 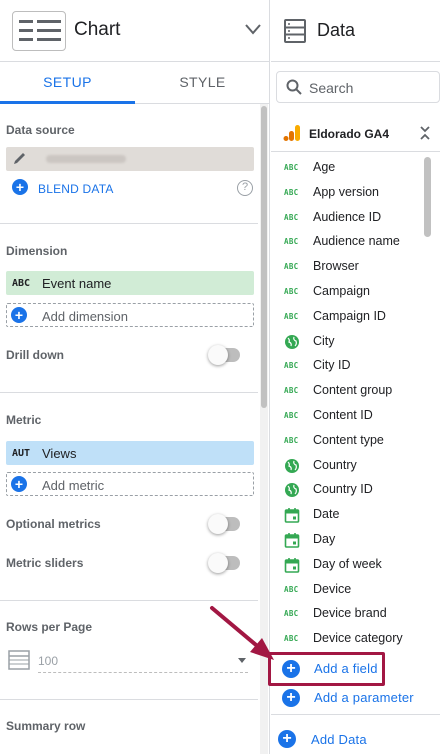 I want to click on field-name: Date, so click(x=326, y=514).